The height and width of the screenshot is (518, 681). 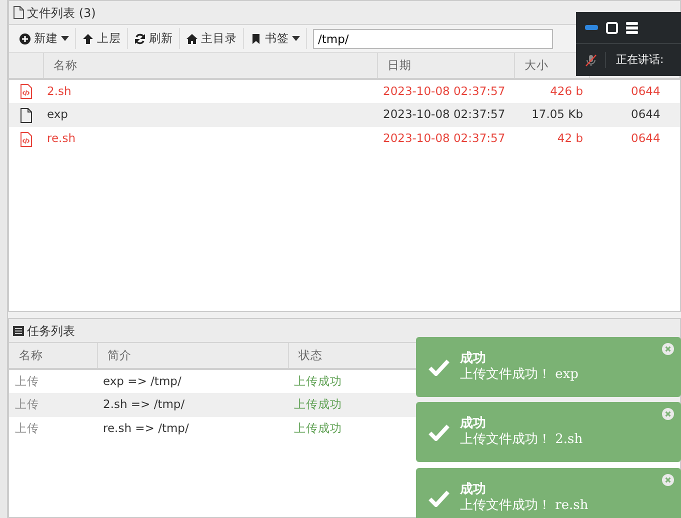 I want to click on toast-message: 上传文件成功！ exp, so click(x=519, y=375).